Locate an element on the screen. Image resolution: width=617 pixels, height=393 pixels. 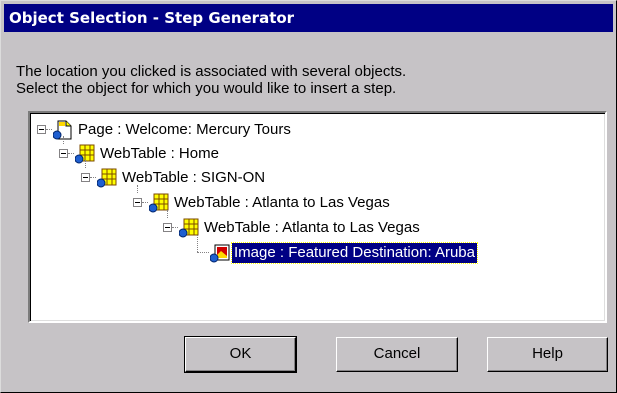
help-button: Help is located at coordinates (547, 354).